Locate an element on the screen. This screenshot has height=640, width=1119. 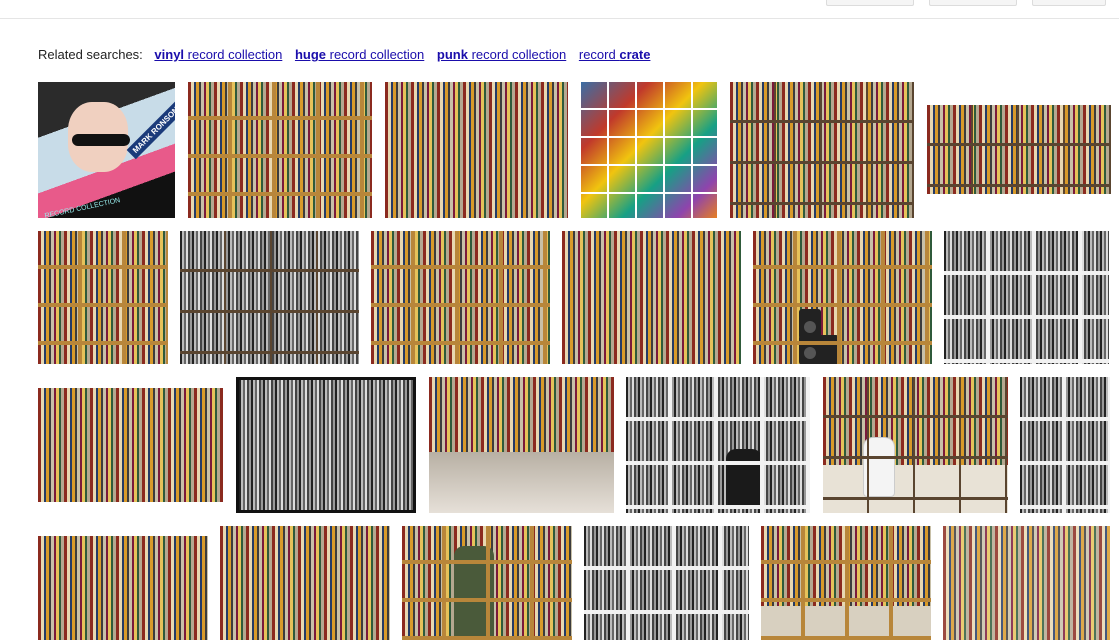
filter-button is located at coordinates (973, 3).